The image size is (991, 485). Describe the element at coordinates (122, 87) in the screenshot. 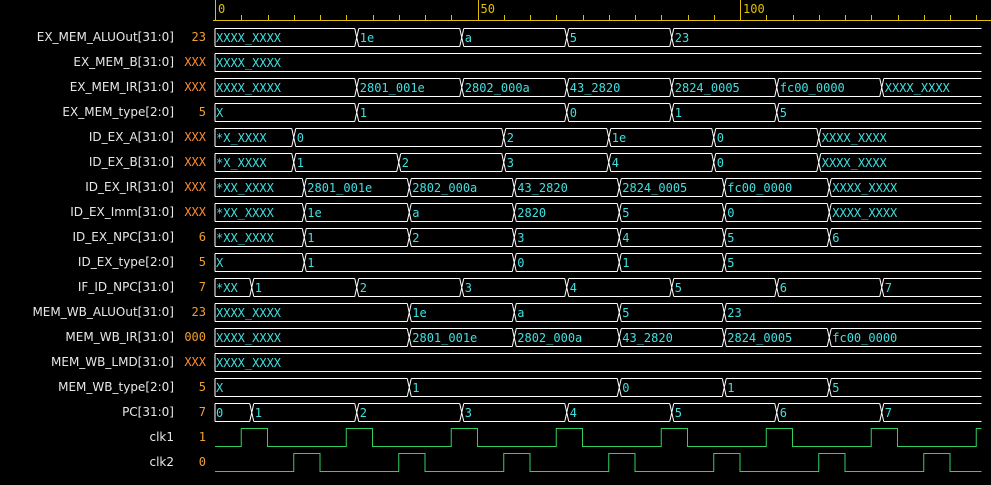

I see `signal-name-ex-mem-ir: EX_MEM_IR[31:0]` at that location.